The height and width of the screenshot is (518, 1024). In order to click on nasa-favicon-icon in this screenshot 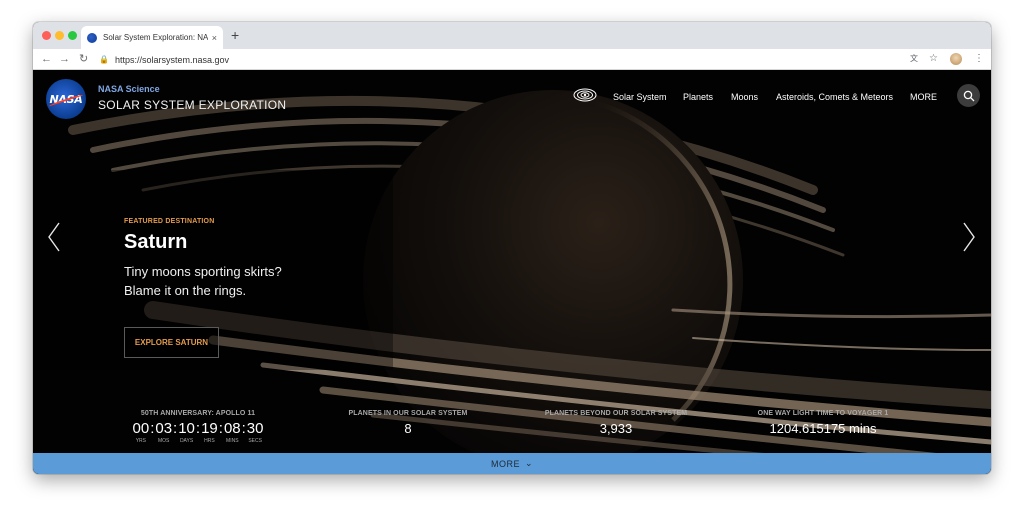, I will do `click(92, 37)`.